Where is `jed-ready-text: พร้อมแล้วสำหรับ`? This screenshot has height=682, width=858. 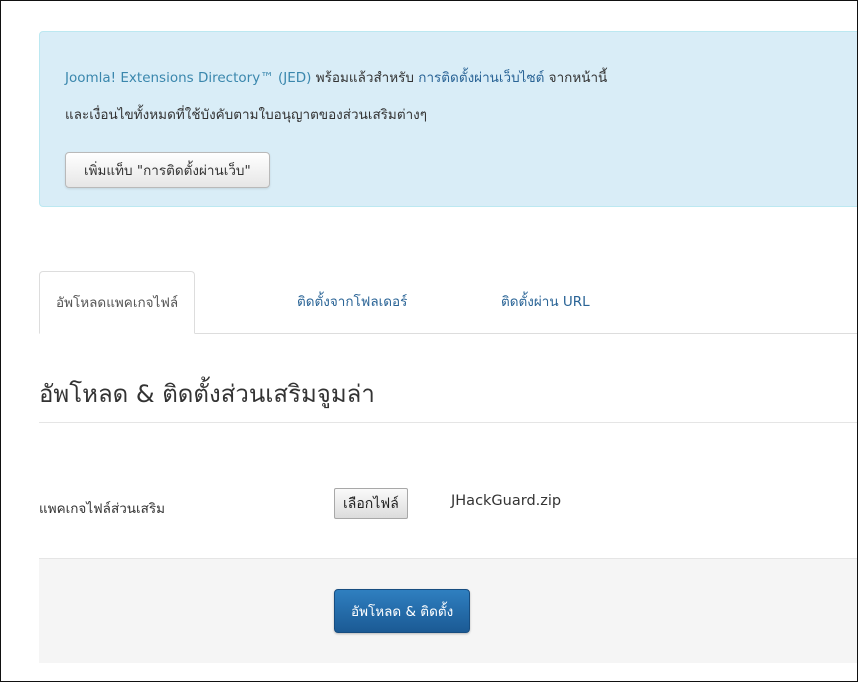 jed-ready-text: พร้อมแล้วสำหรับ is located at coordinates (365, 78).